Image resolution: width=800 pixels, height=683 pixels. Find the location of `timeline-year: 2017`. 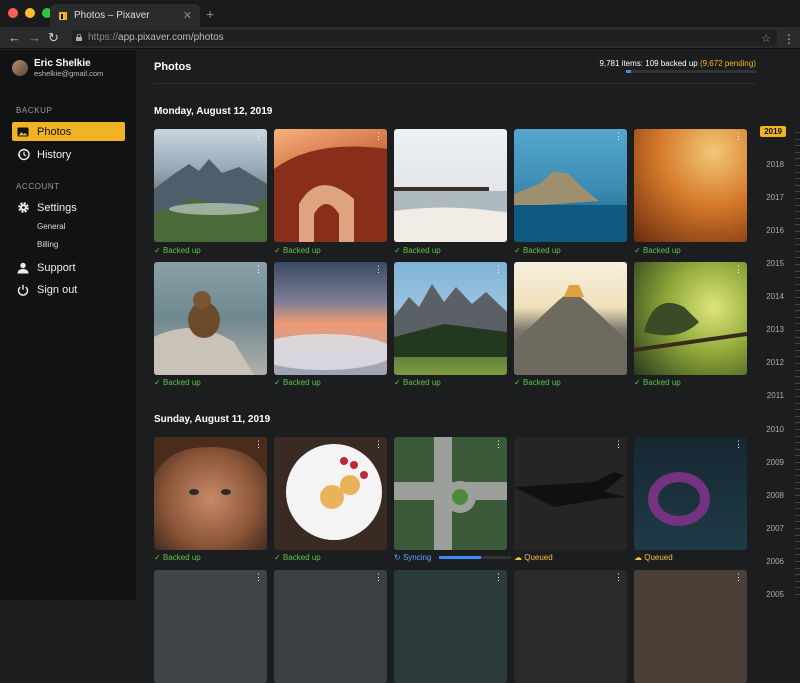

timeline-year: 2017 is located at coordinates (775, 197).